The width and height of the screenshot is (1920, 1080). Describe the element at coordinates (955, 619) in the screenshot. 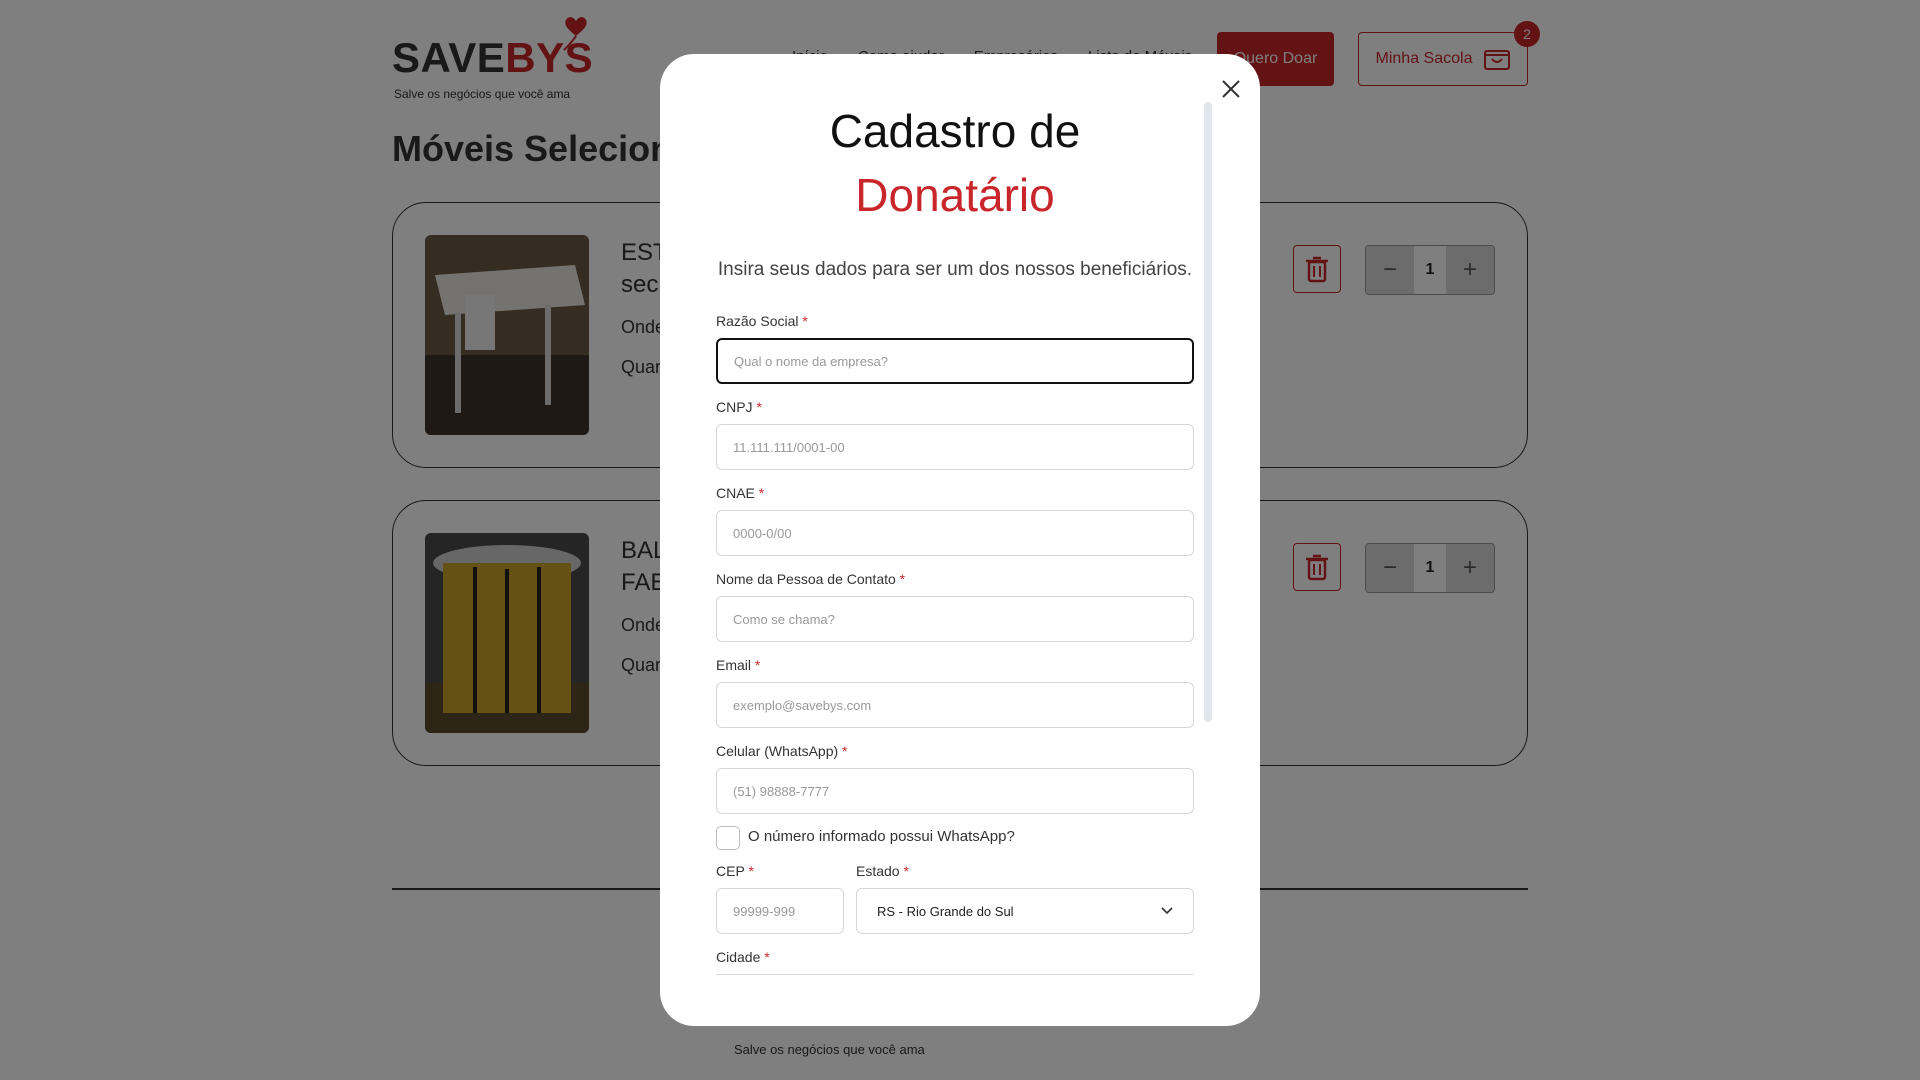

I see `contact-name-input` at that location.